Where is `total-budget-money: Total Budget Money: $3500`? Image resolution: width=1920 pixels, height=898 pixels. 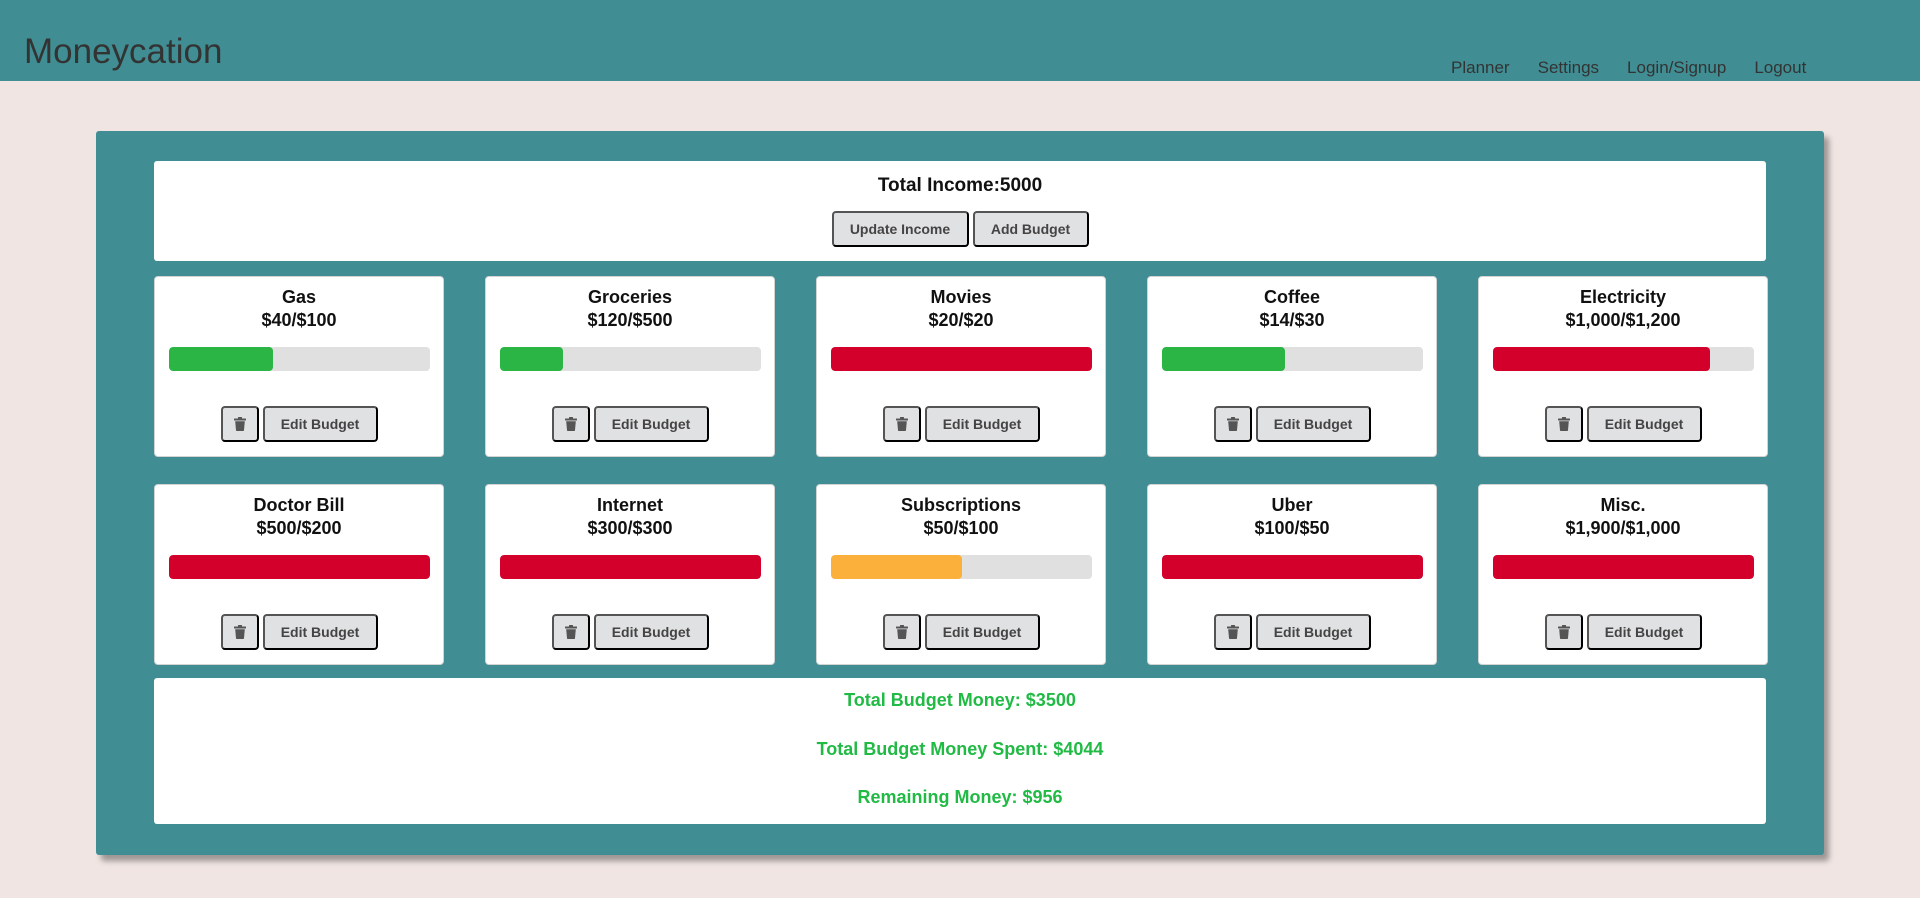
total-budget-money: Total Budget Money: $3500 is located at coordinates (960, 700).